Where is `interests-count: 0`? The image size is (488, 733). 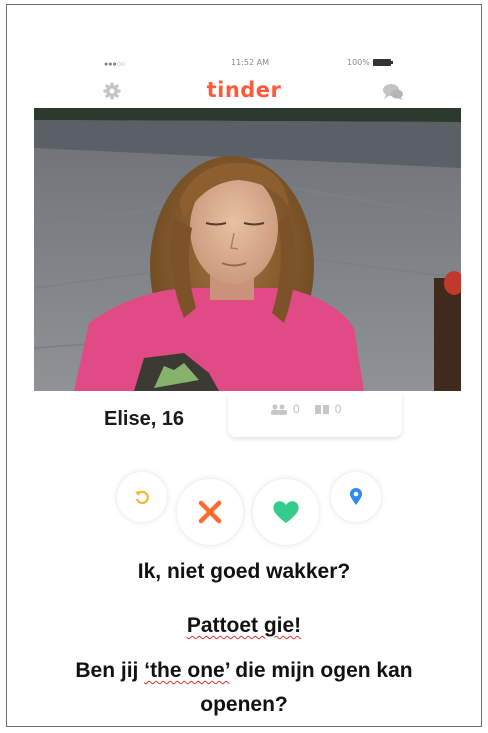
interests-count: 0 is located at coordinates (338, 409).